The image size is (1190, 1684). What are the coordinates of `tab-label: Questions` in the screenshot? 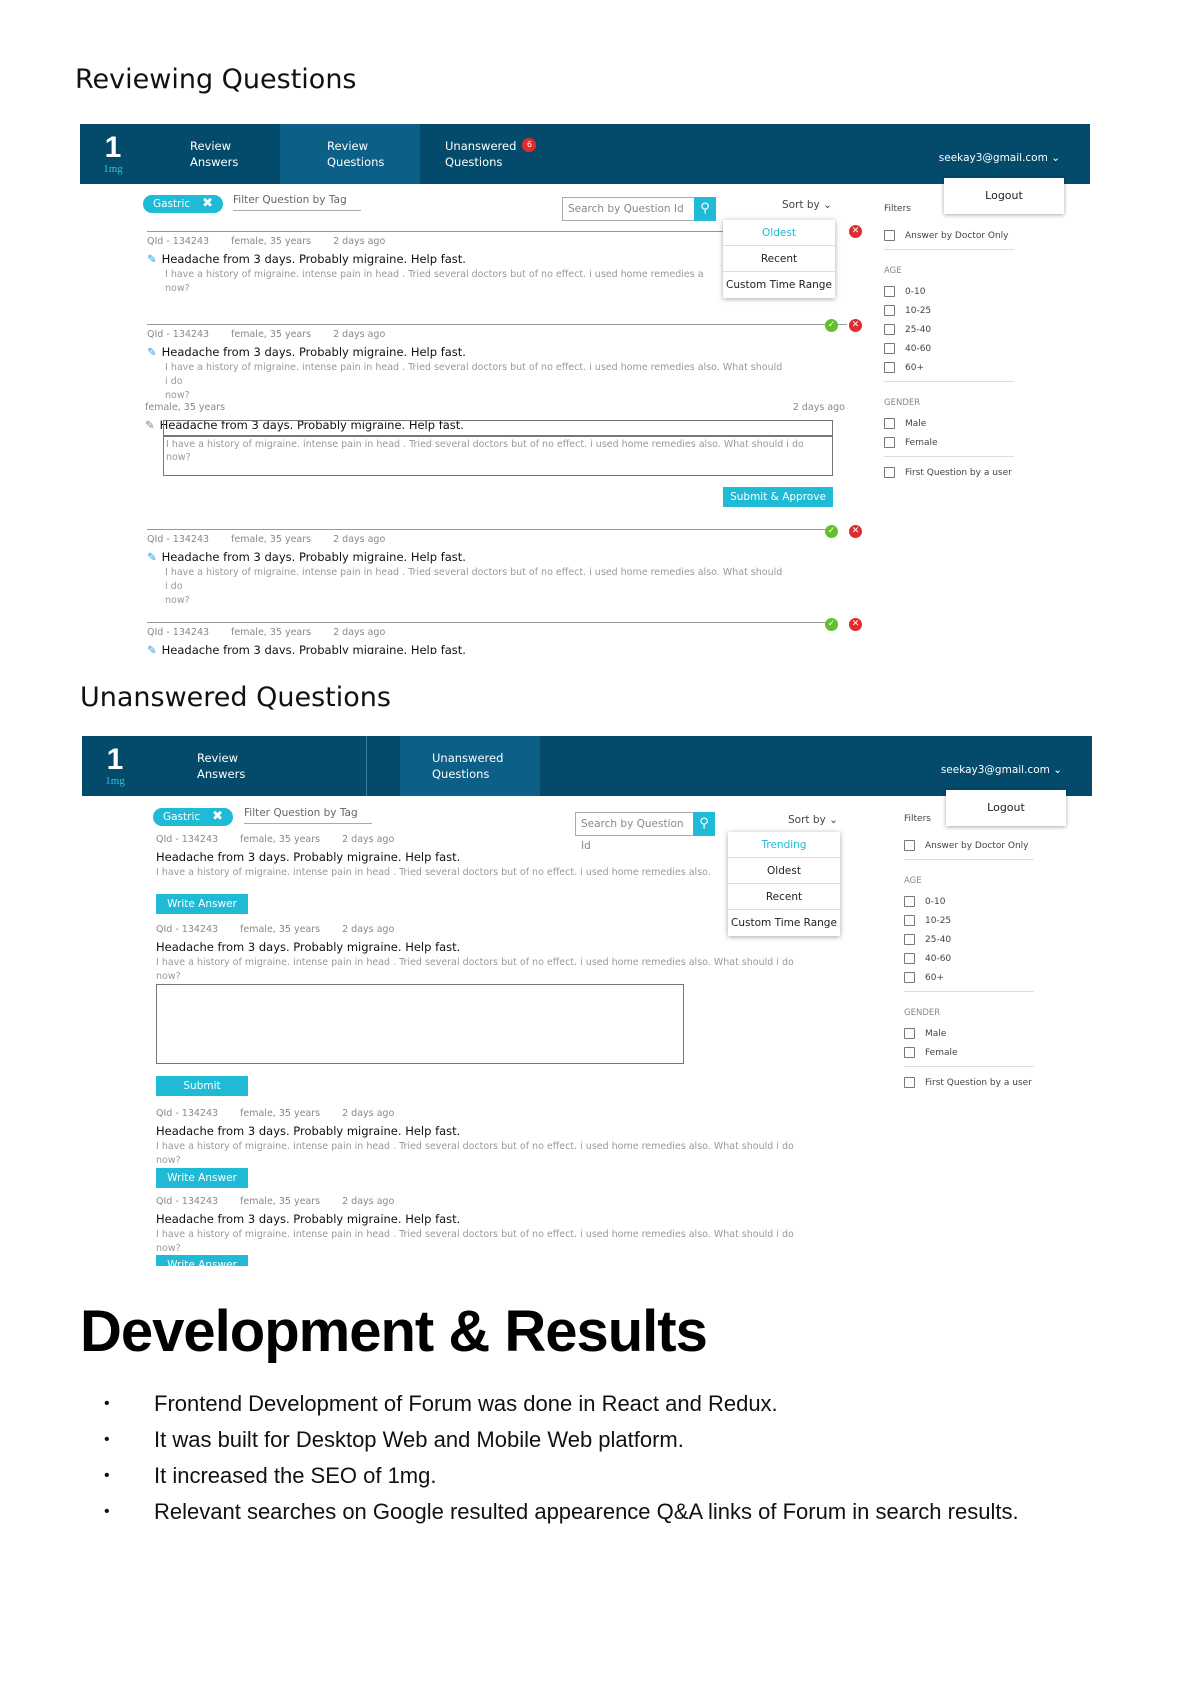 It's located at (461, 774).